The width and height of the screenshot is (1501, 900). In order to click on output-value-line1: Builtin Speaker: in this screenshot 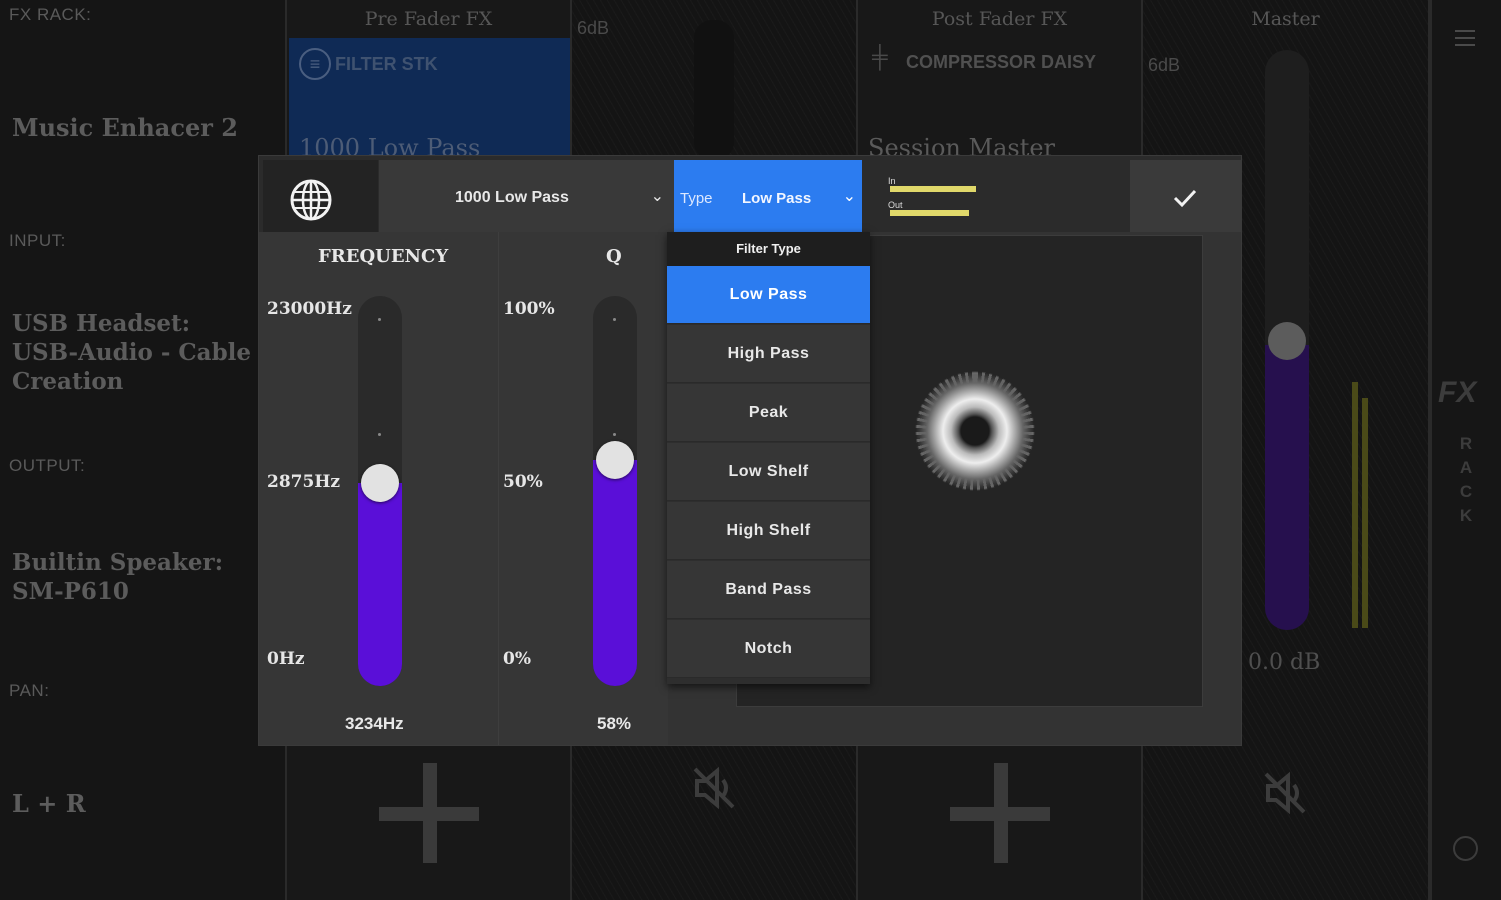, I will do `click(118, 562)`.